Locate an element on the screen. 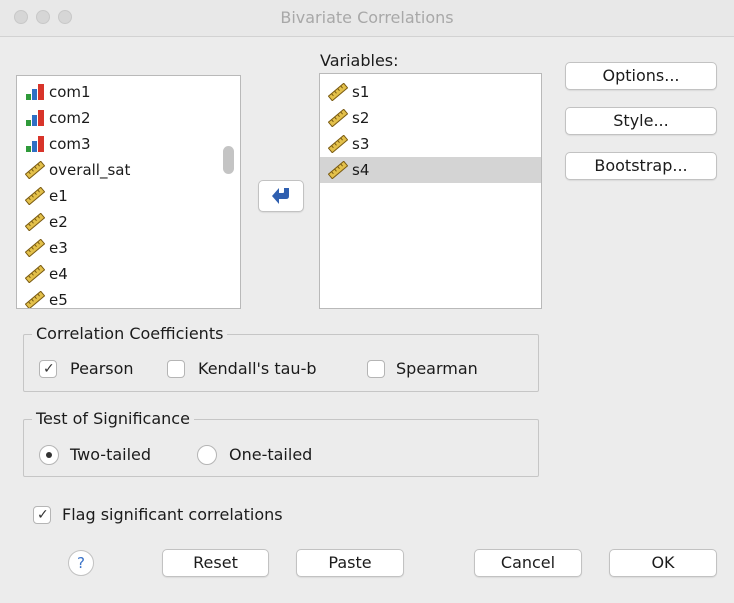 The height and width of the screenshot is (603, 734). move-variable-button is located at coordinates (281, 196).